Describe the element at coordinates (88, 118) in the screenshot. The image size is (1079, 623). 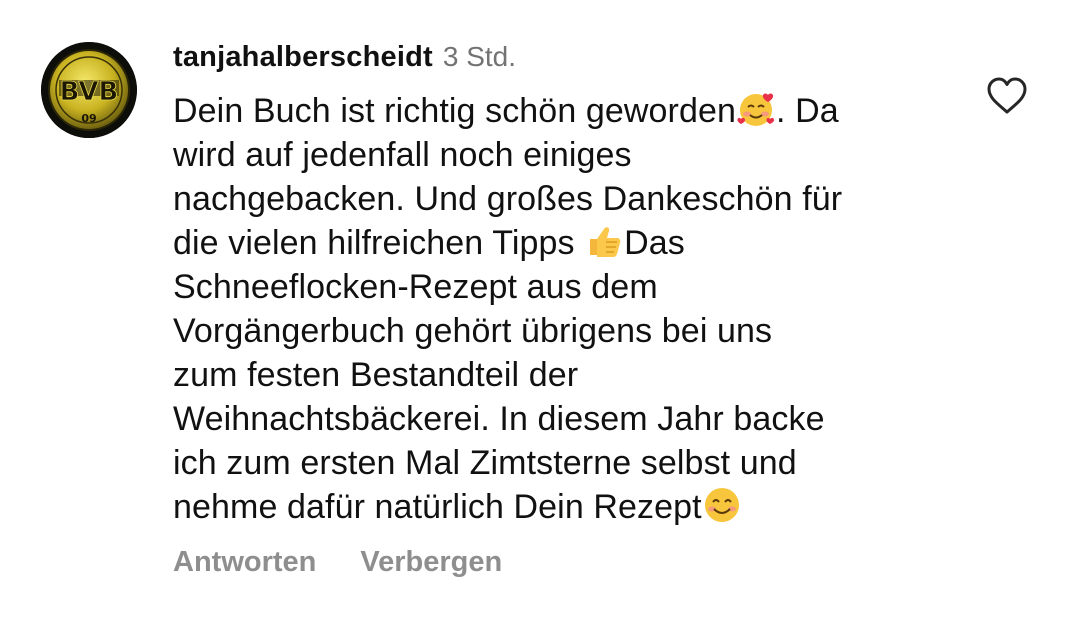
I see `svg-text: 09` at that location.